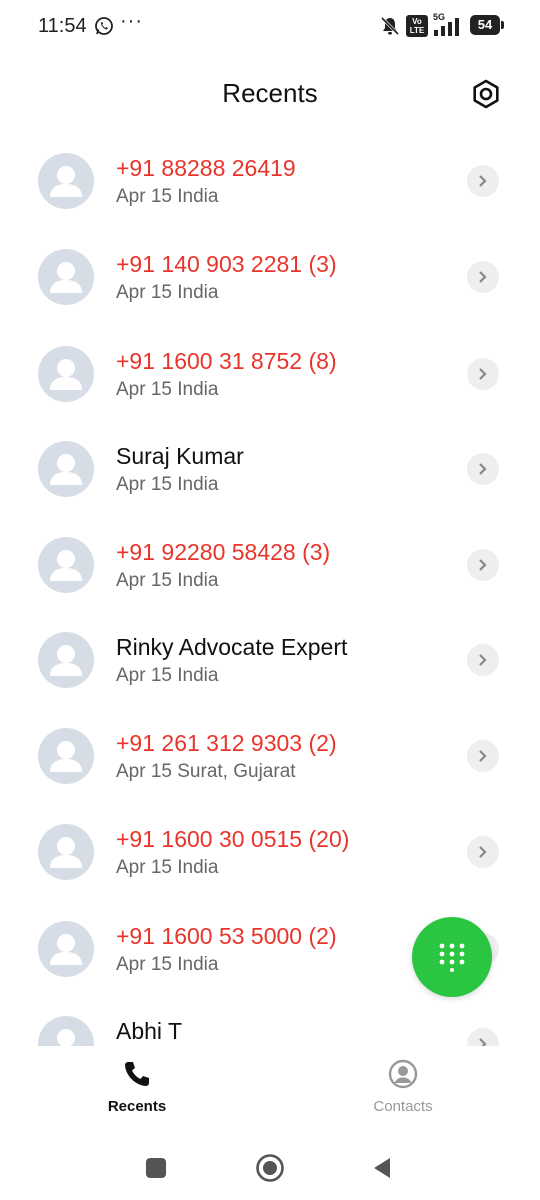 This screenshot has width=540, height=1200. I want to click on call-meta: Apr 15 Surat, Gujarat, so click(206, 771).